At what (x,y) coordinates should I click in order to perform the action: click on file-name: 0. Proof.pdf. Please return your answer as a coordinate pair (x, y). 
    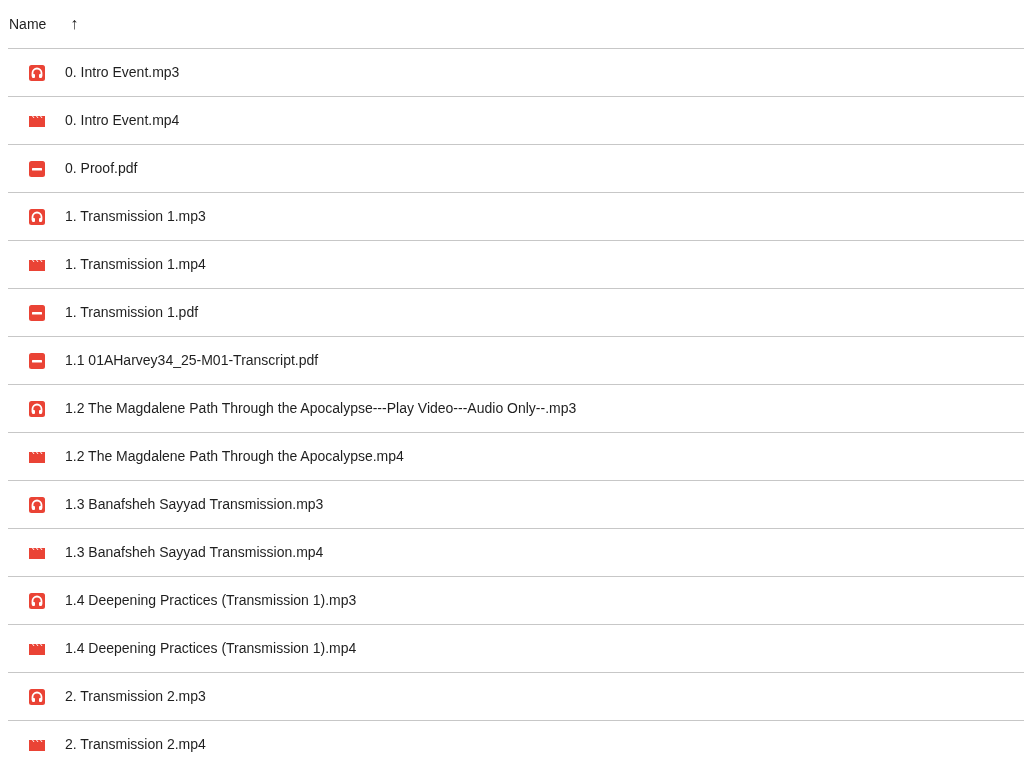
    Looking at the image, I should click on (101, 168).